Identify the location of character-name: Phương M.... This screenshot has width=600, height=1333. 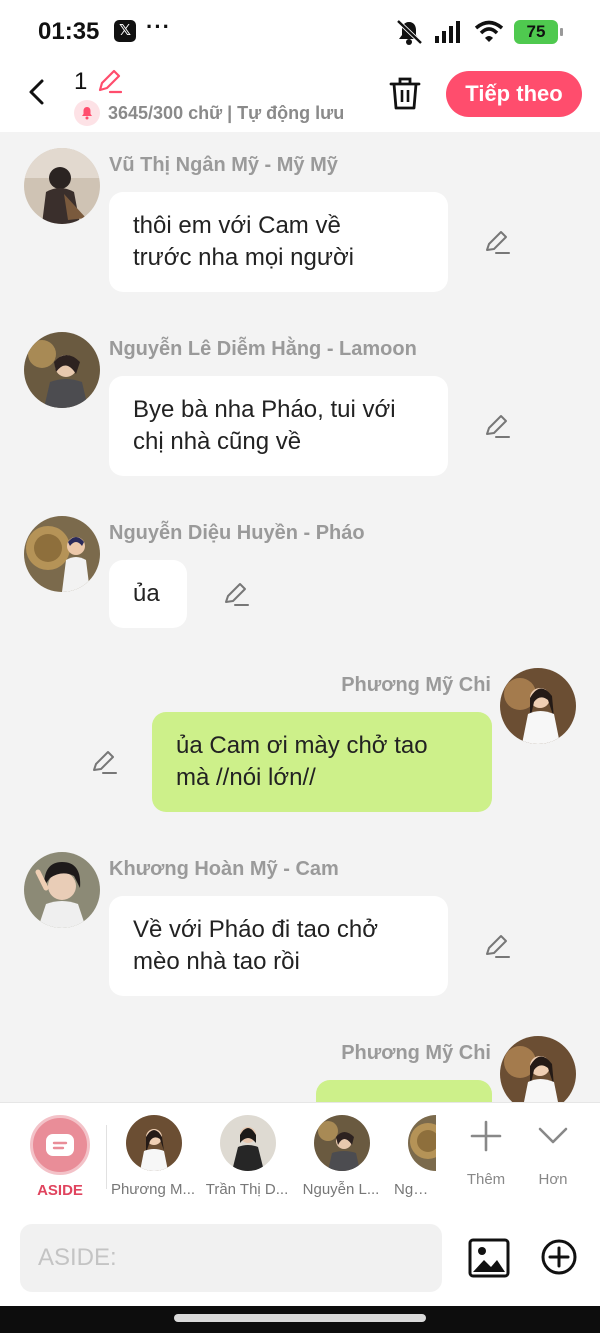
(153, 1189).